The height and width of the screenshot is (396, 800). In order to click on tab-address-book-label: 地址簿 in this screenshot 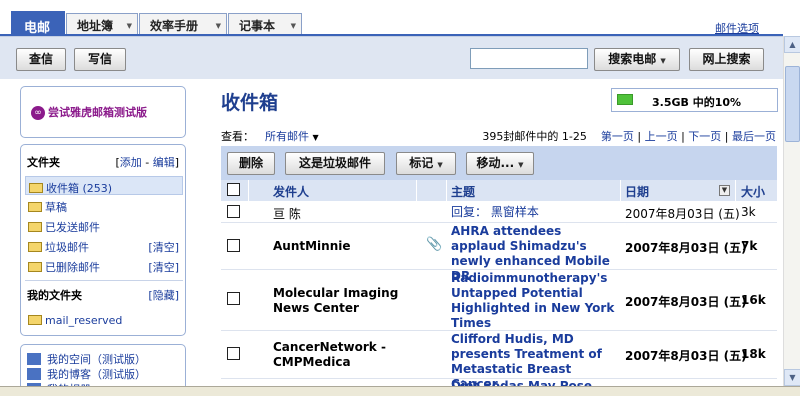, I will do `click(95, 26)`.